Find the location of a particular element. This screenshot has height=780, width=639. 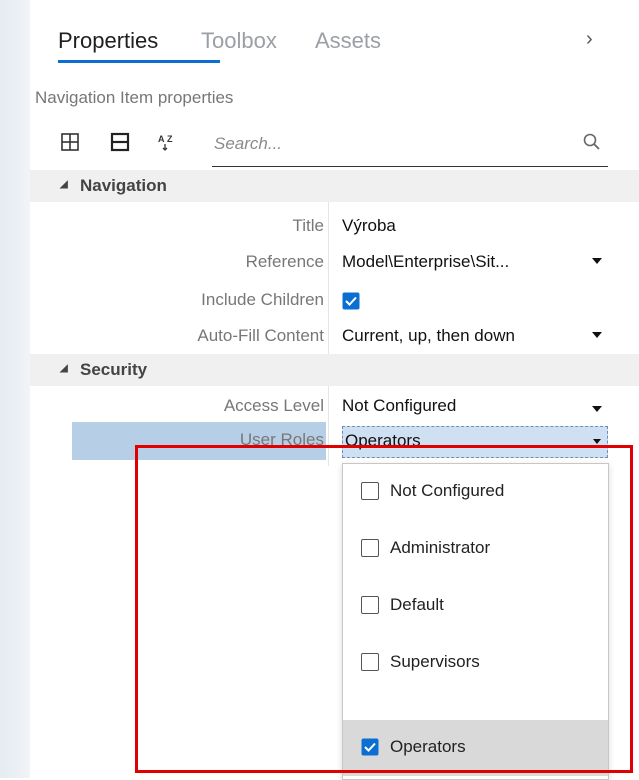

category-label: Navigation is located at coordinates (123, 185).